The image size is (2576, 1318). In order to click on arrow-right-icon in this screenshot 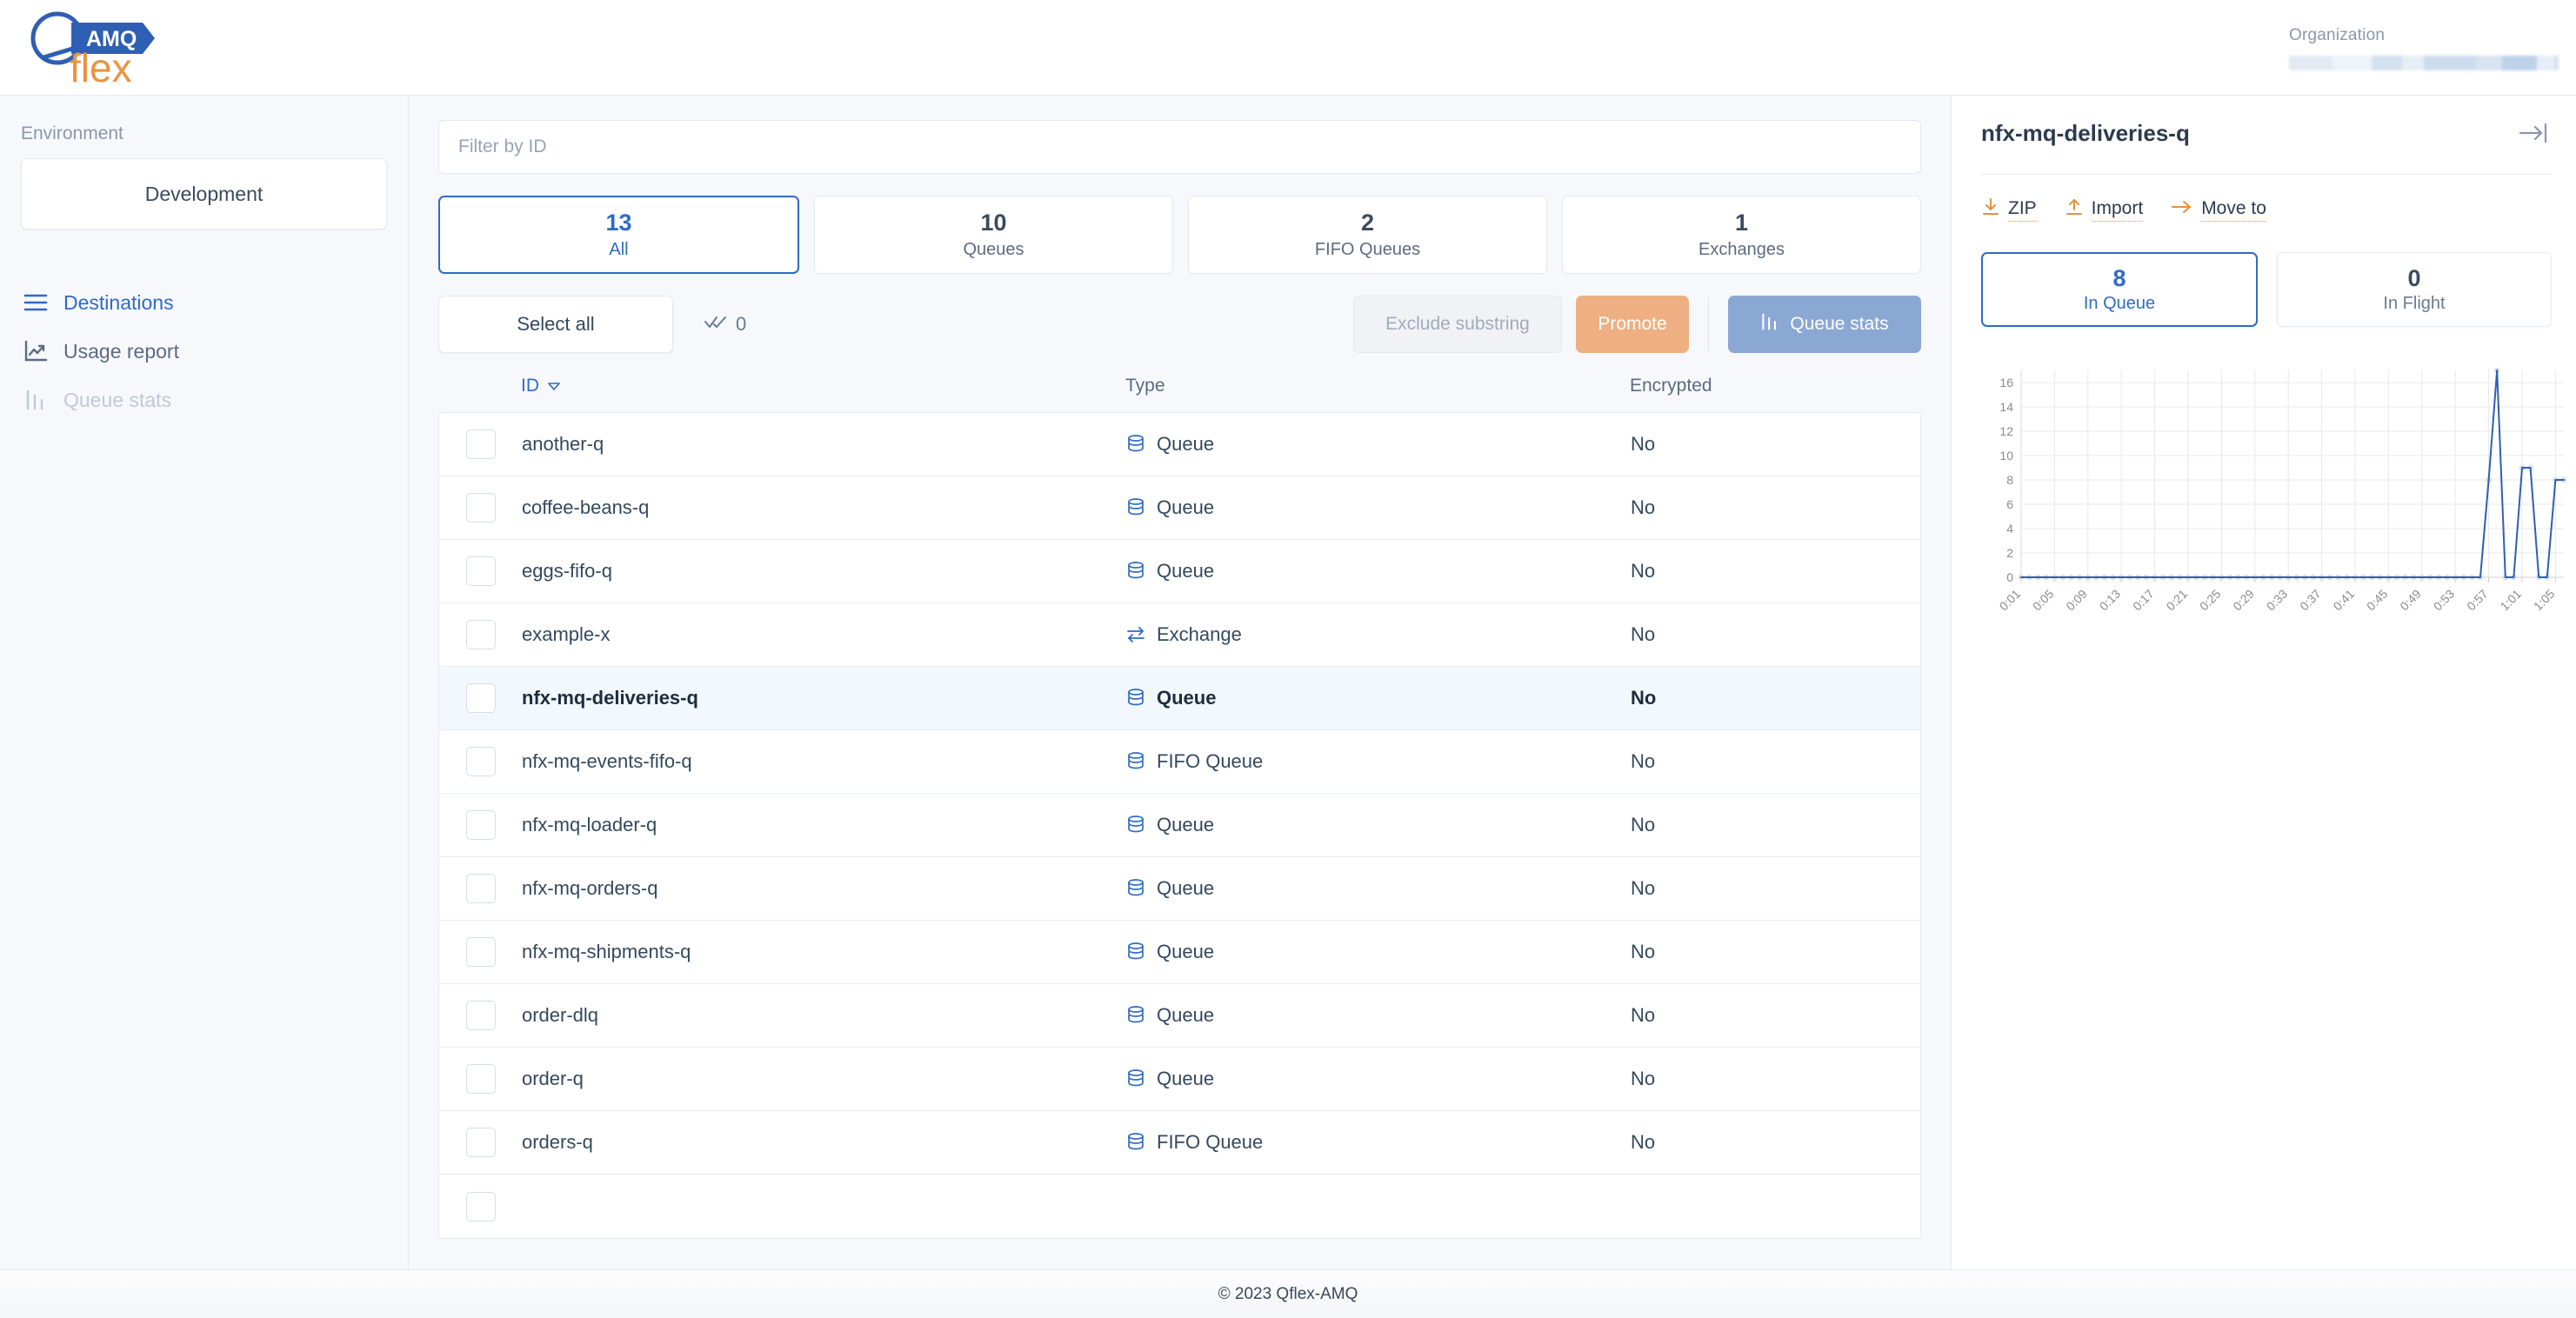, I will do `click(2182, 209)`.